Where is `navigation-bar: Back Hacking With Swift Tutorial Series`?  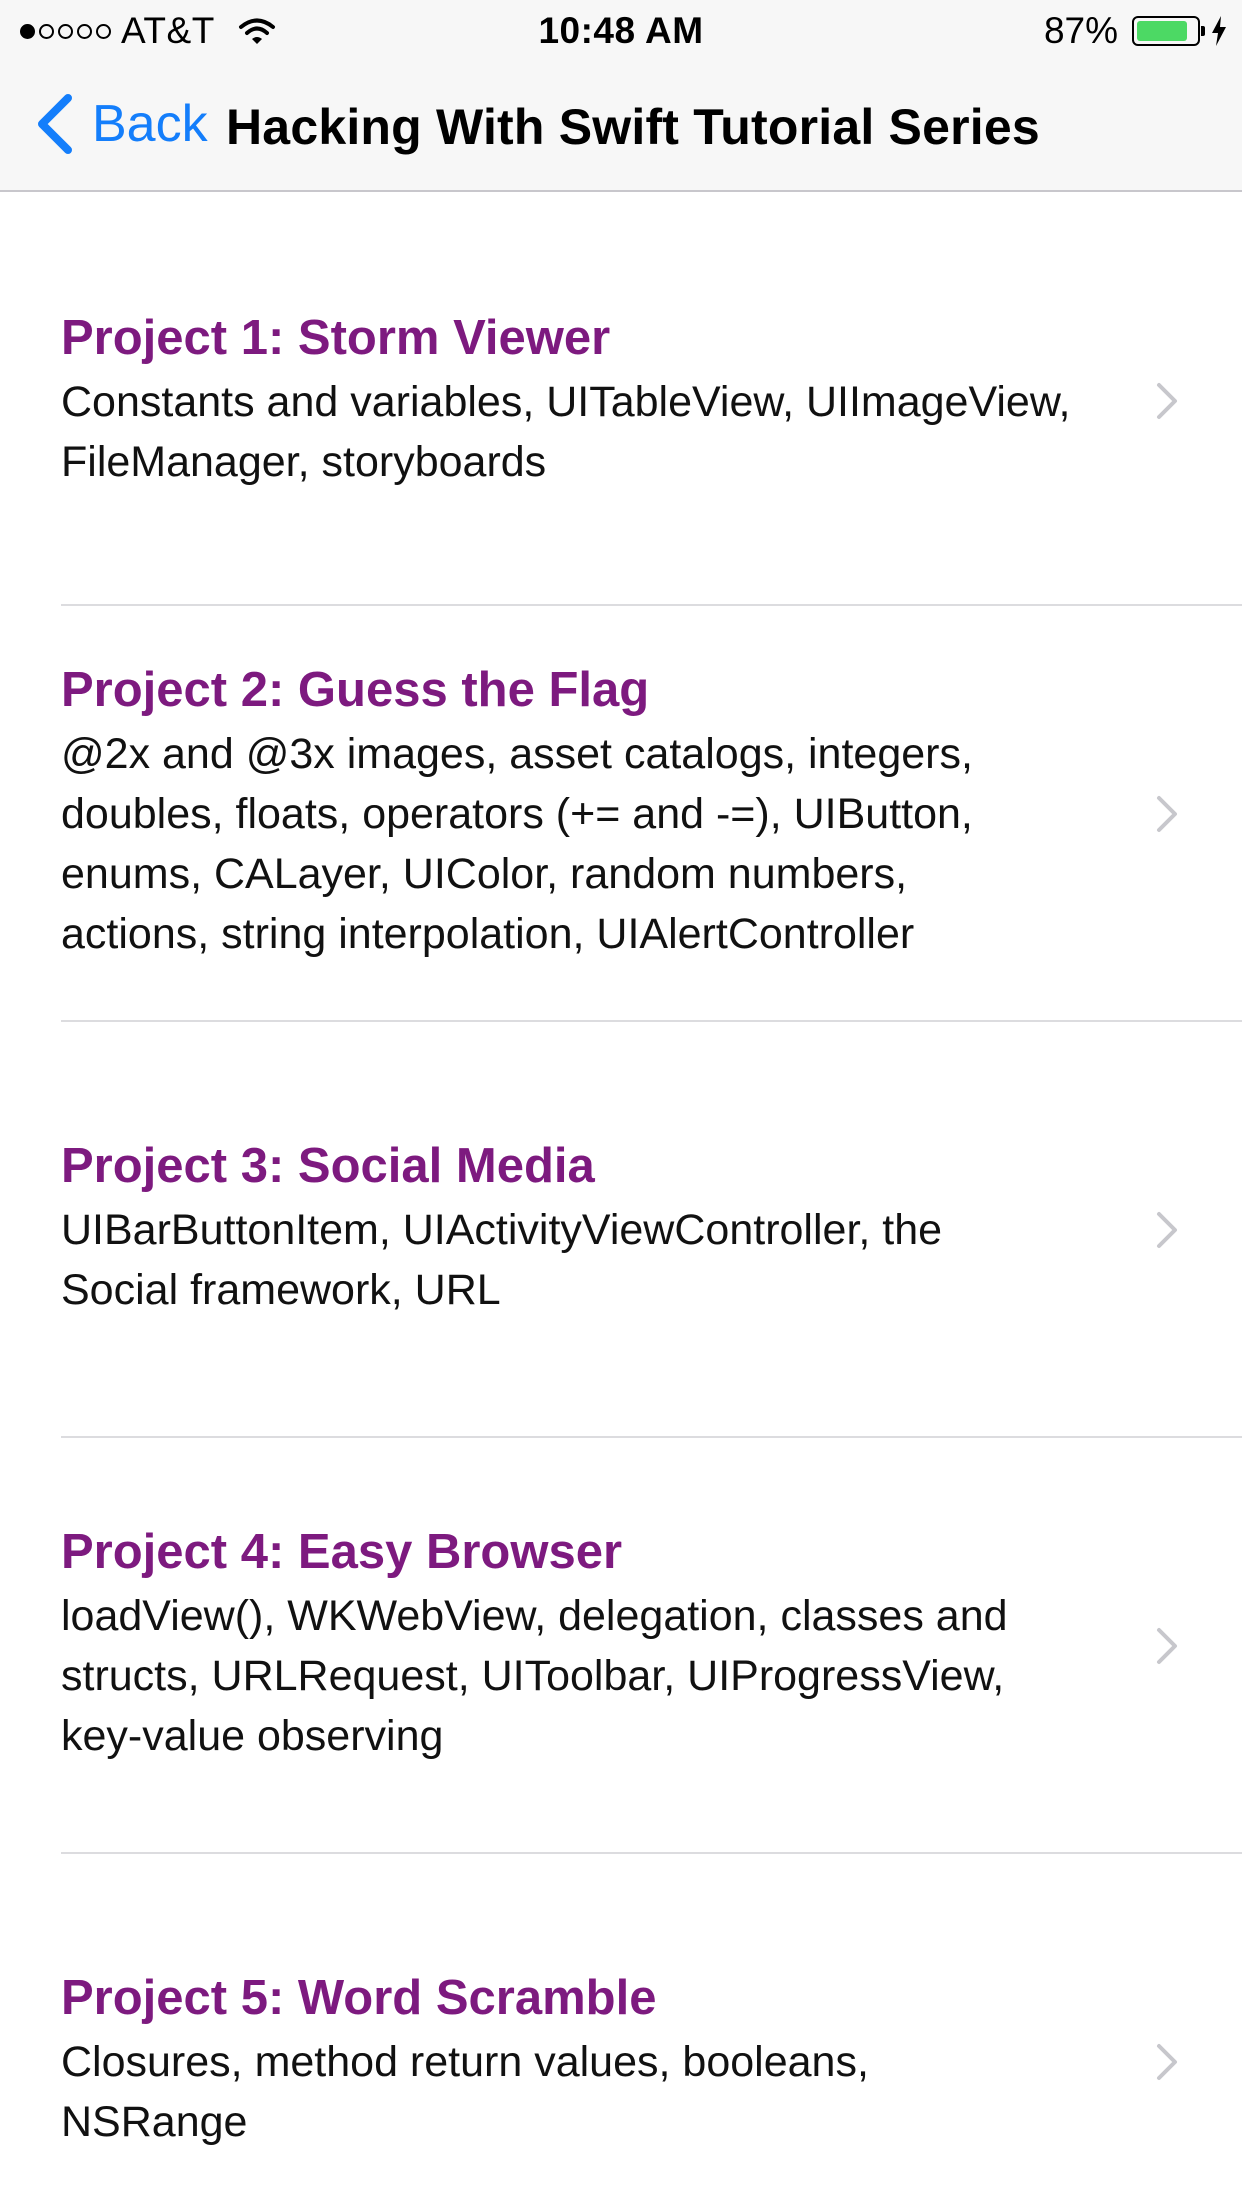 navigation-bar: Back Hacking With Swift Tutorial Series is located at coordinates (621, 125).